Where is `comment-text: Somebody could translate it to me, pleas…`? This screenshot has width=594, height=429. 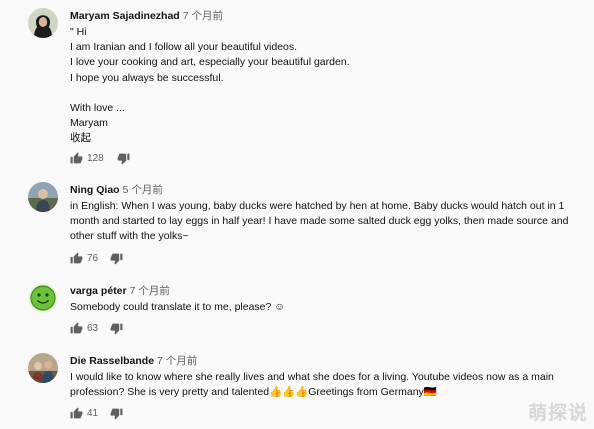 comment-text: Somebody could translate it to me, pleas… is located at coordinates (320, 307).